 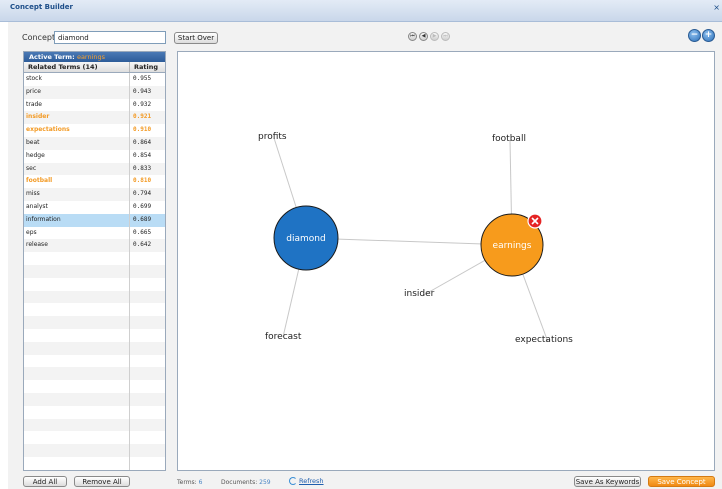 I want to click on terms-count: Terms: 6, so click(x=189, y=482).